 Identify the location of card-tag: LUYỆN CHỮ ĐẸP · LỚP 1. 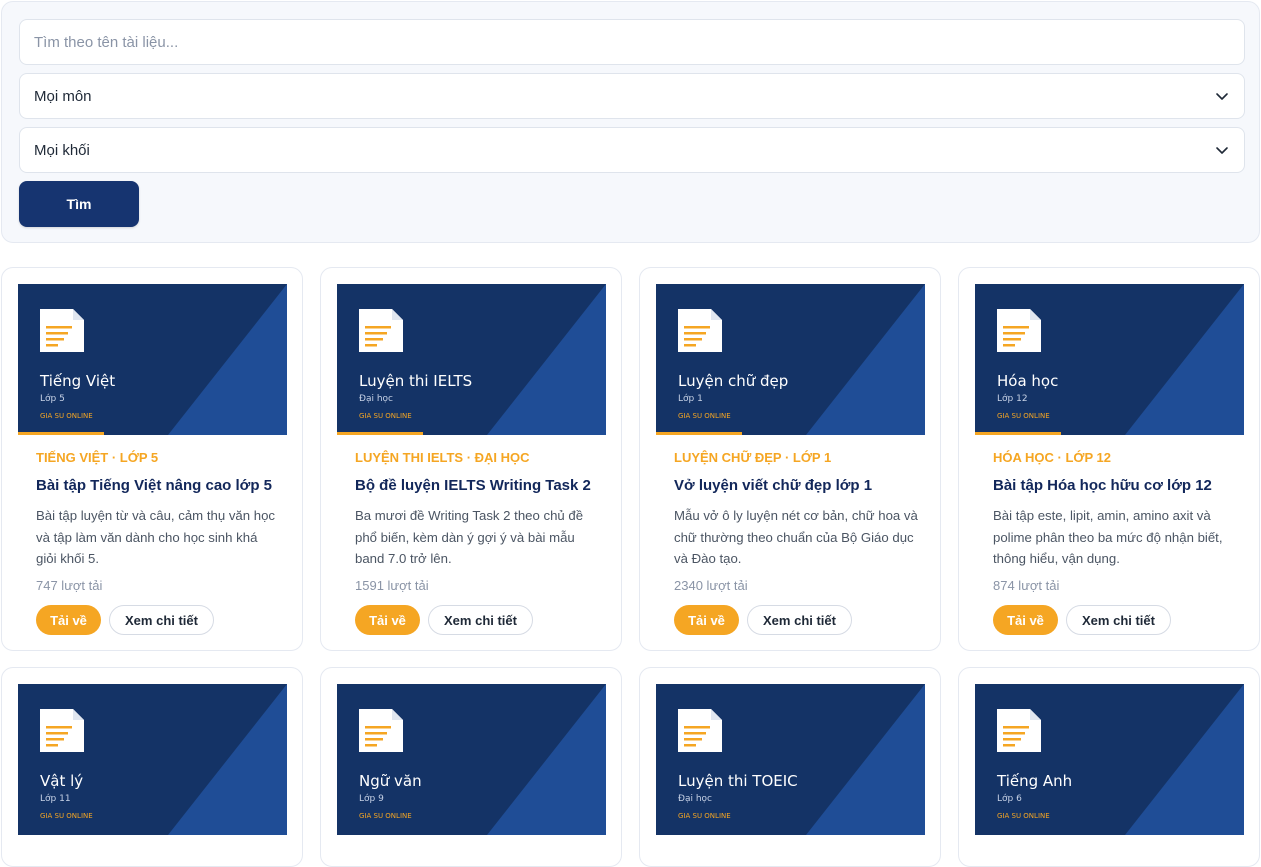
(753, 457).